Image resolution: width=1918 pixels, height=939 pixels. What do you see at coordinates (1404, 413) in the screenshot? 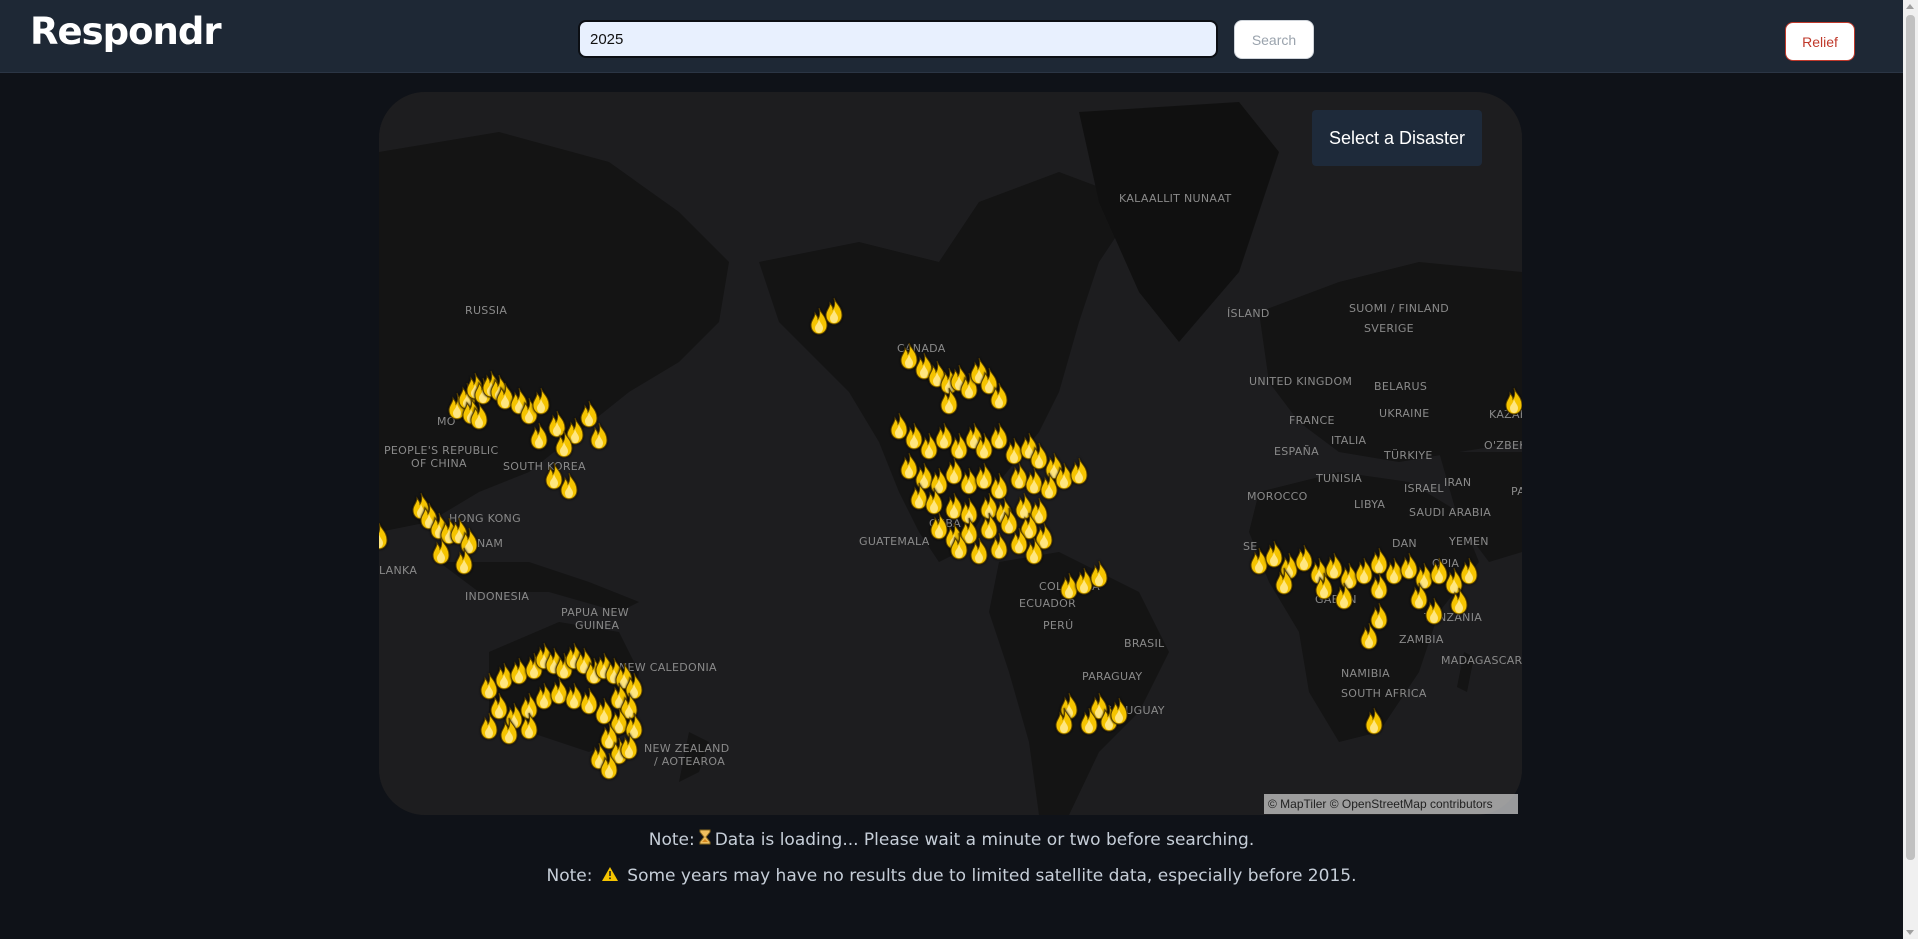
I see `map-label-ukraine: UKRAINE` at bounding box center [1404, 413].